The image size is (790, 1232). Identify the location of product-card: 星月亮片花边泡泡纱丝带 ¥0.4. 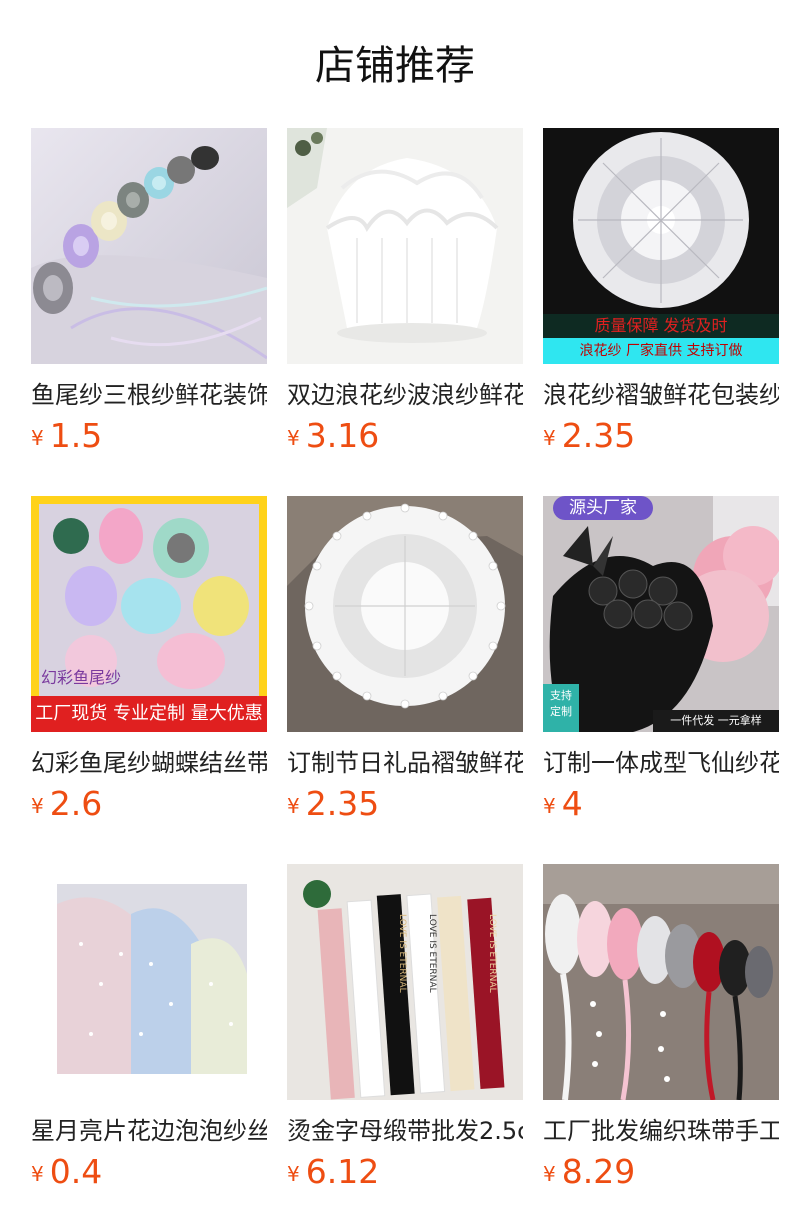
(149, 1029).